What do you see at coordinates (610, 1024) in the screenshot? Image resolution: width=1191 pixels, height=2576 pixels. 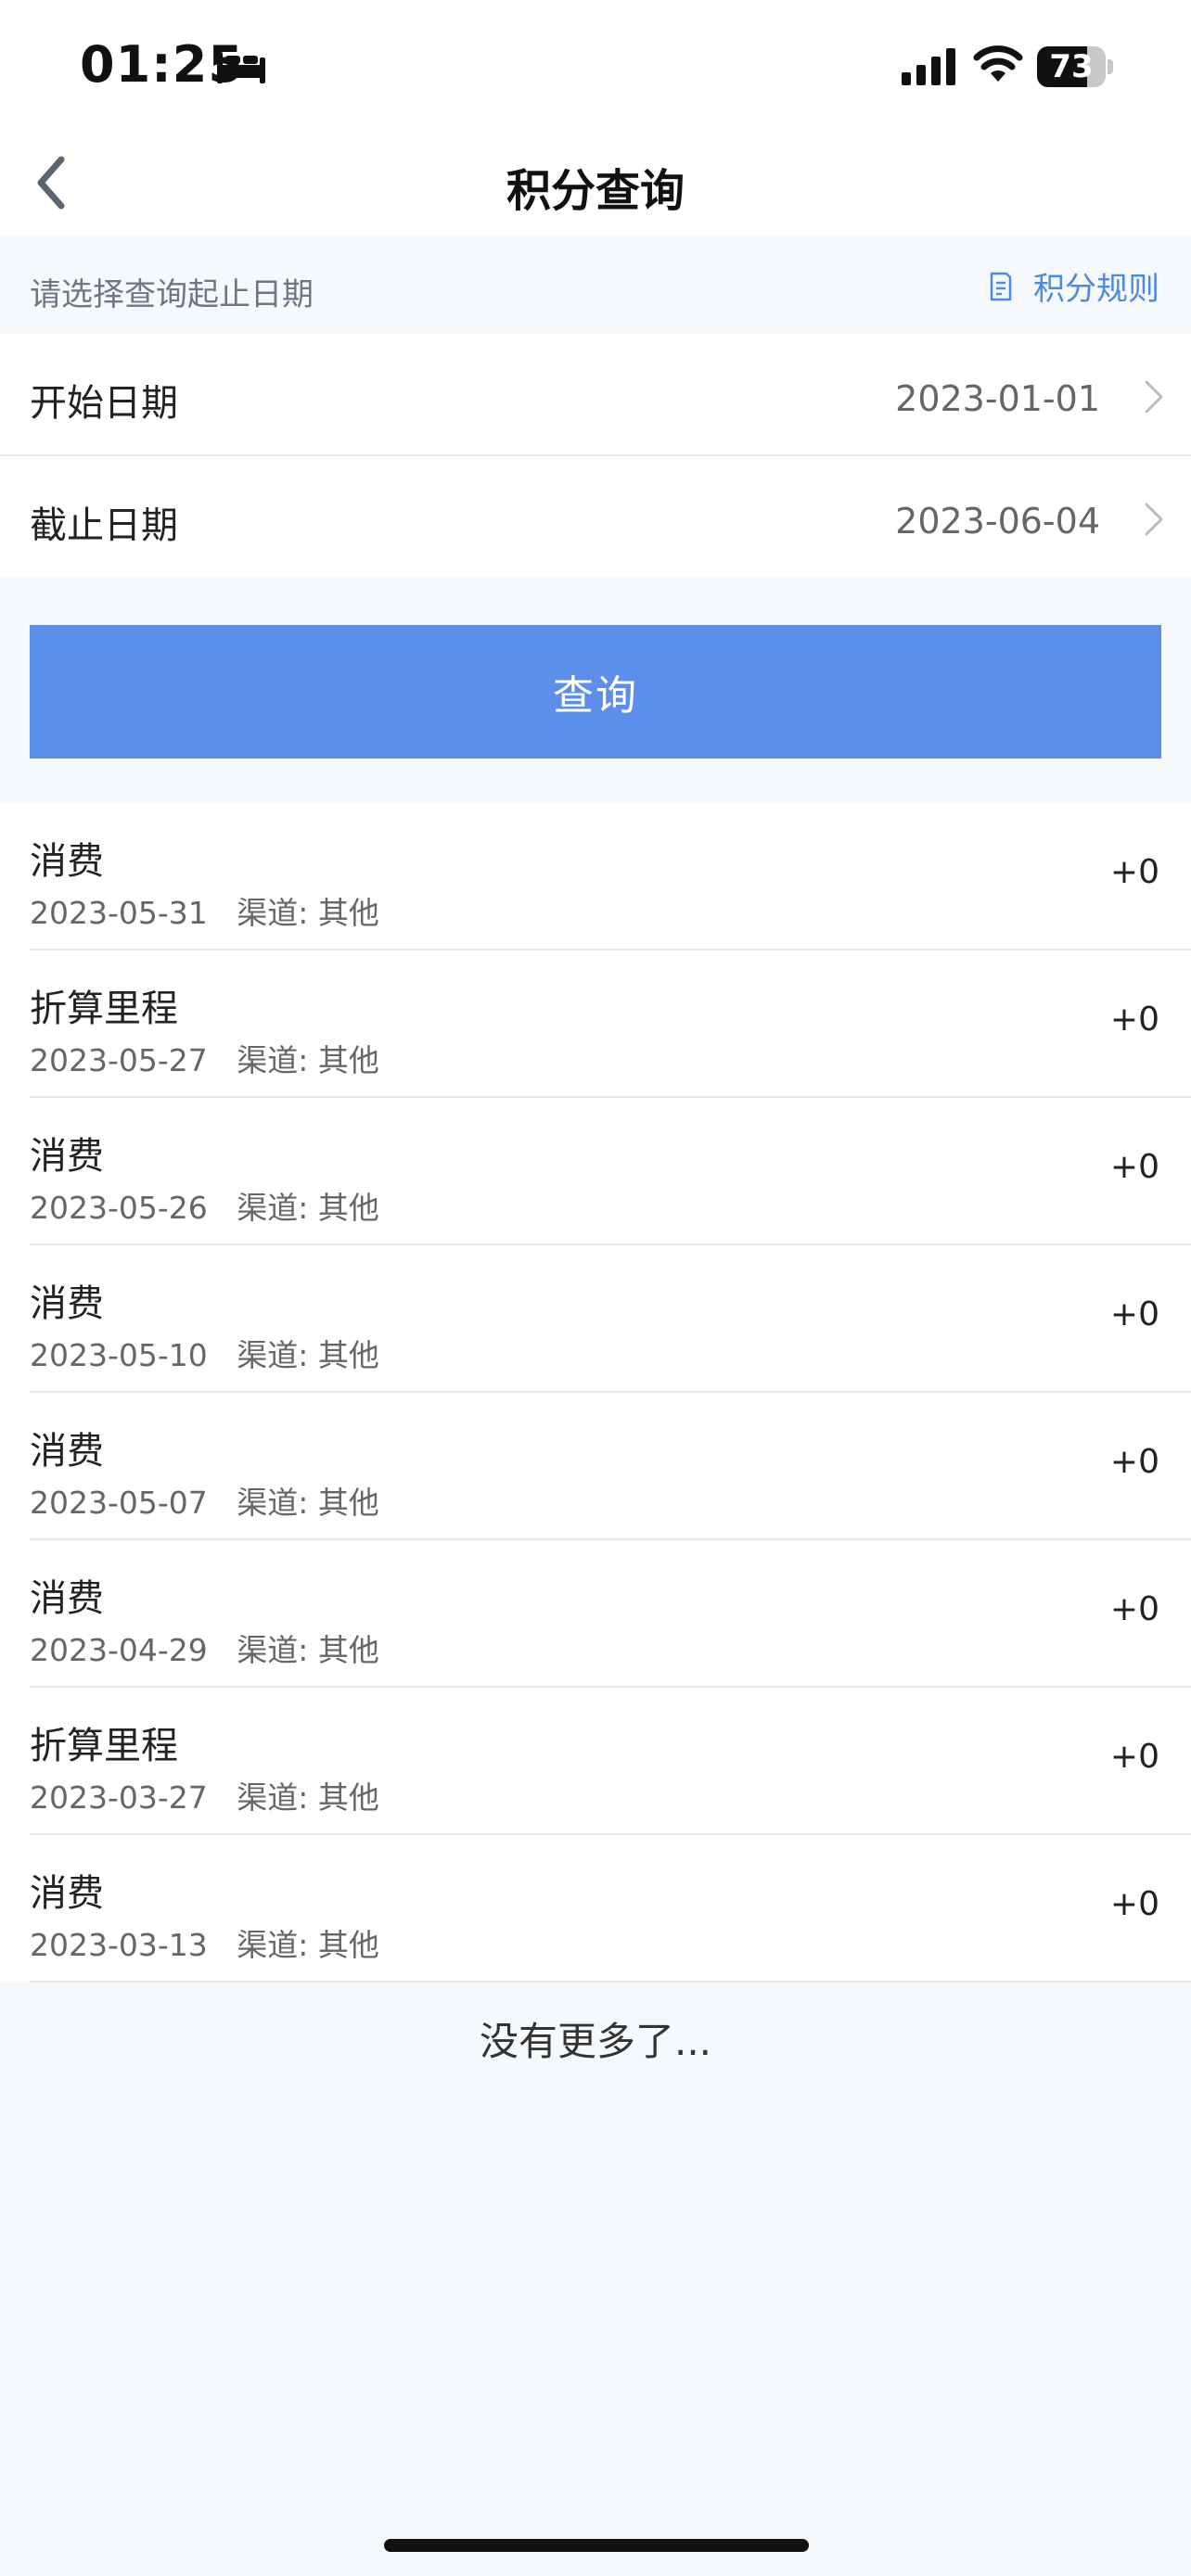 I see `list-item: 折算里程 2023-05-27 渠道: 其他 +0` at bounding box center [610, 1024].